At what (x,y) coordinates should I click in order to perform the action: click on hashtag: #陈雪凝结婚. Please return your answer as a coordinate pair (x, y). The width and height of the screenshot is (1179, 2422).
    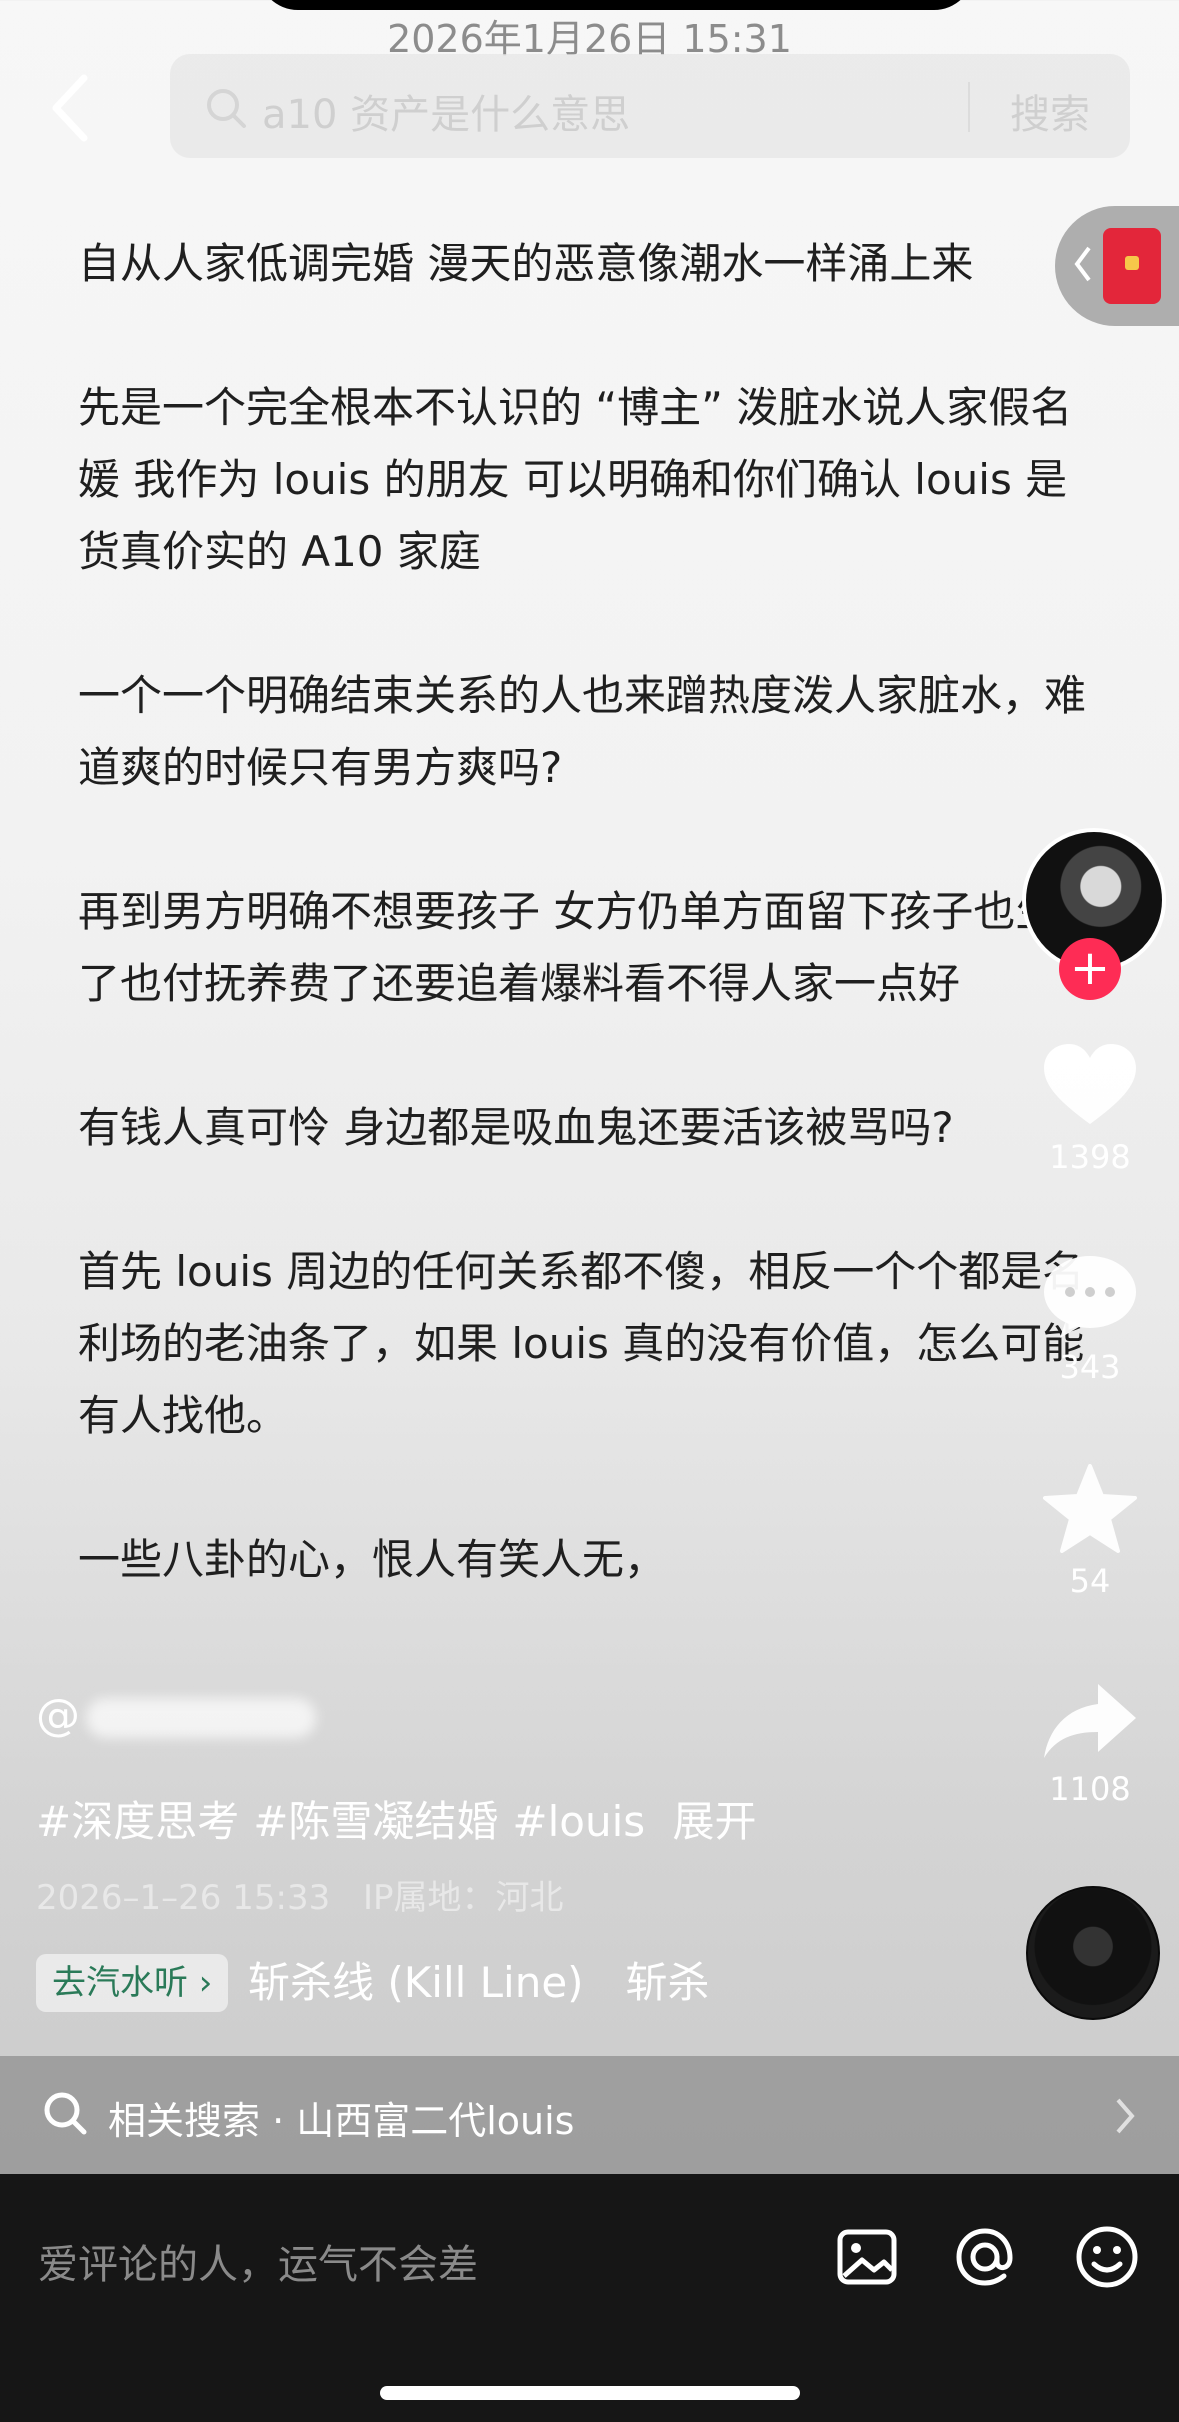
    Looking at the image, I should click on (375, 1821).